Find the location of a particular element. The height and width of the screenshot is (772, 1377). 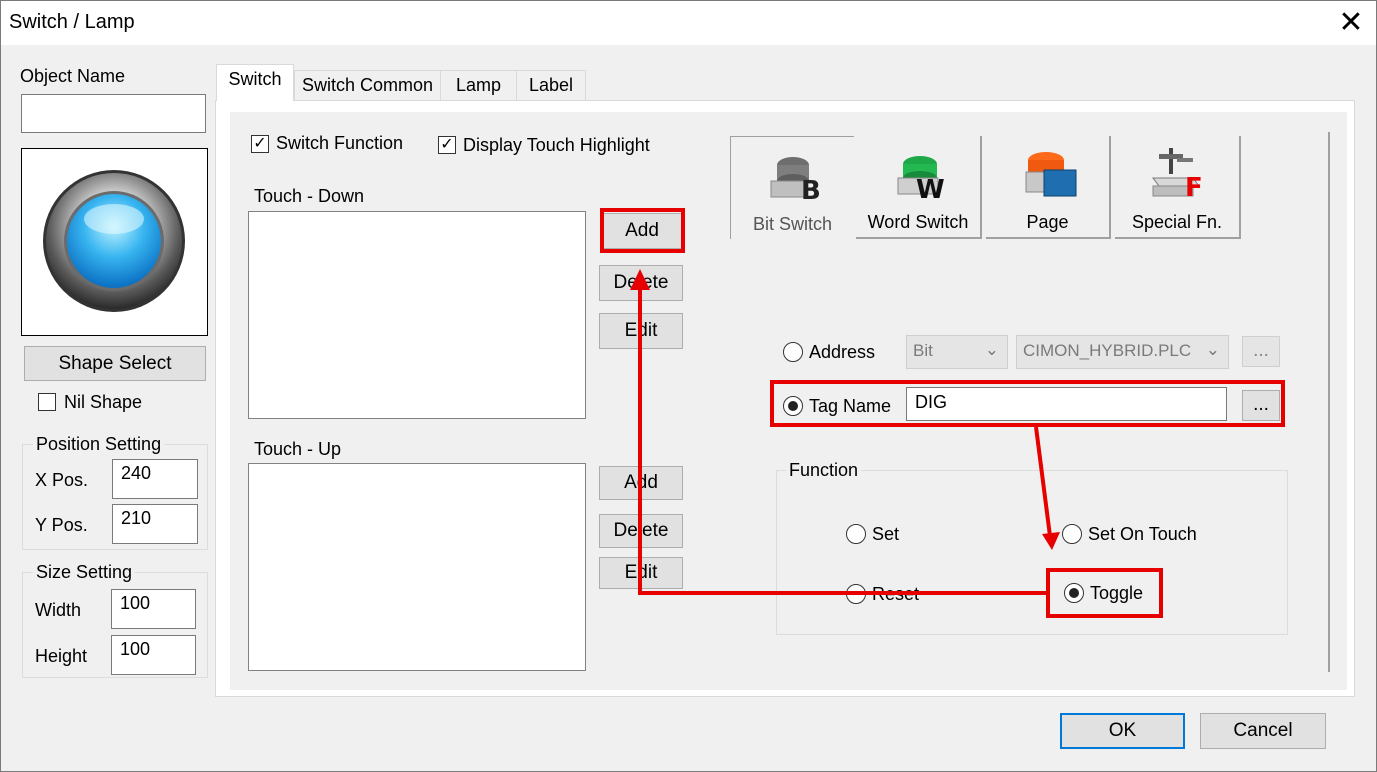

special-fn-button: F Special Fn. is located at coordinates (1178, 187).